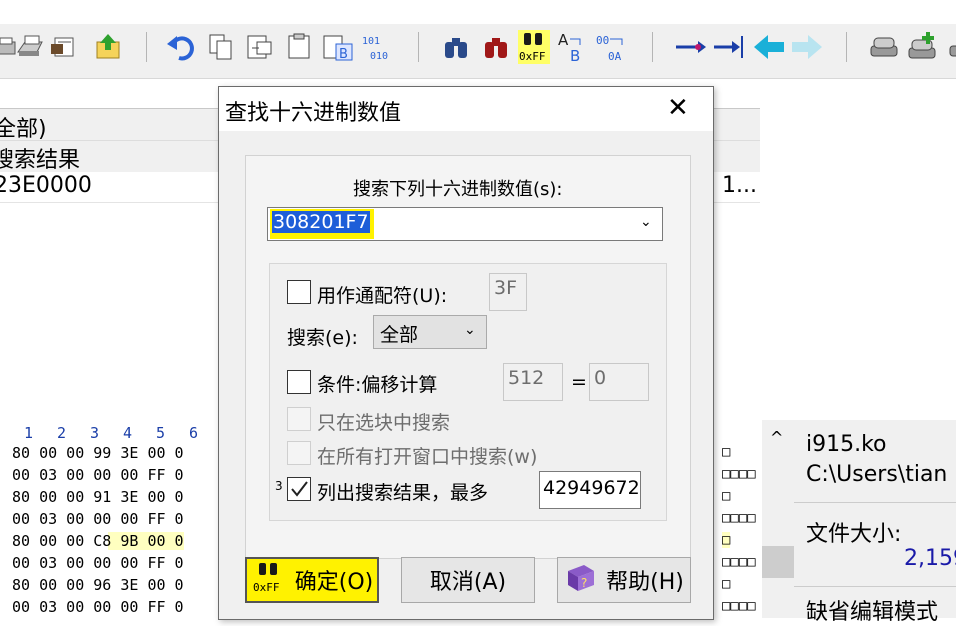 This screenshot has width=956, height=626. I want to click on scroll-thumb, so click(778, 562).